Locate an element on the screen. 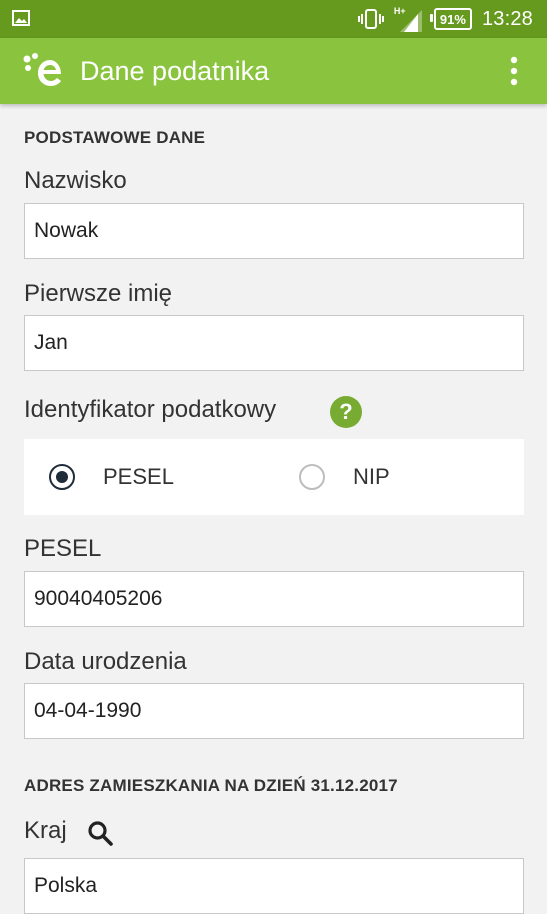 The height and width of the screenshot is (914, 547). country-field: Polska is located at coordinates (274, 886).